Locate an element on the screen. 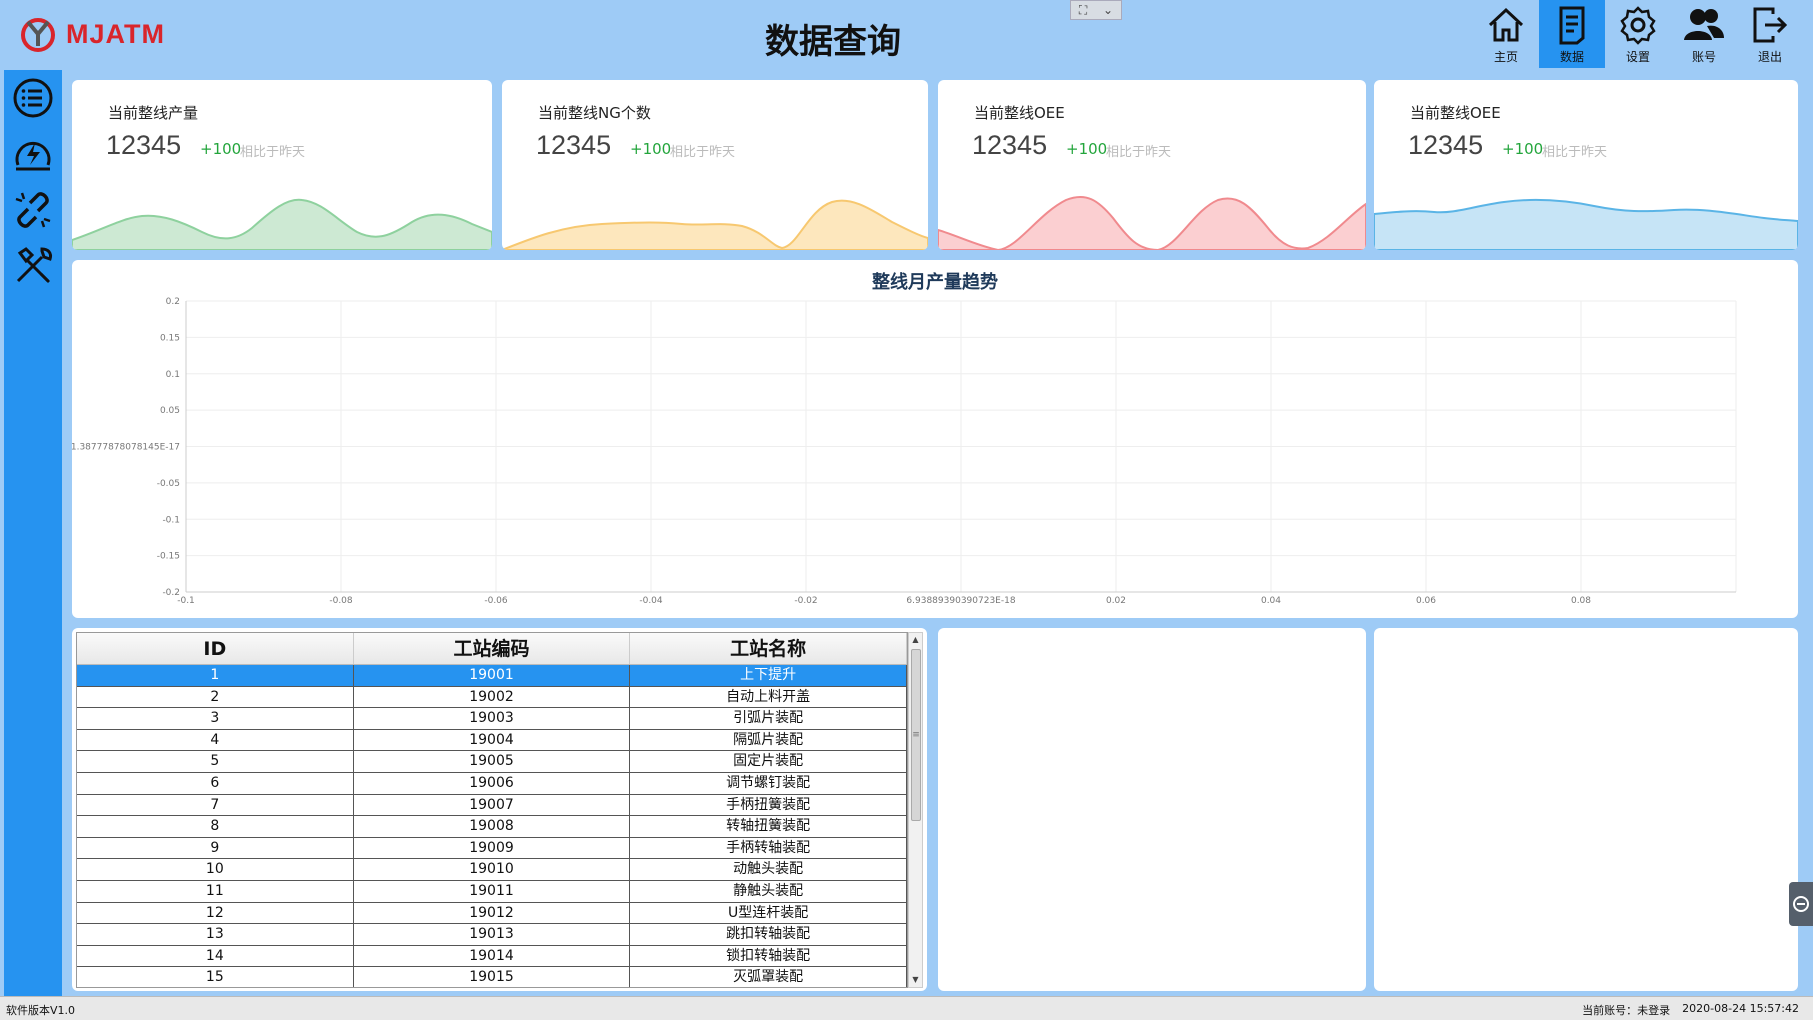  table-row: 11 19011 静触头装配 is located at coordinates (492, 891).